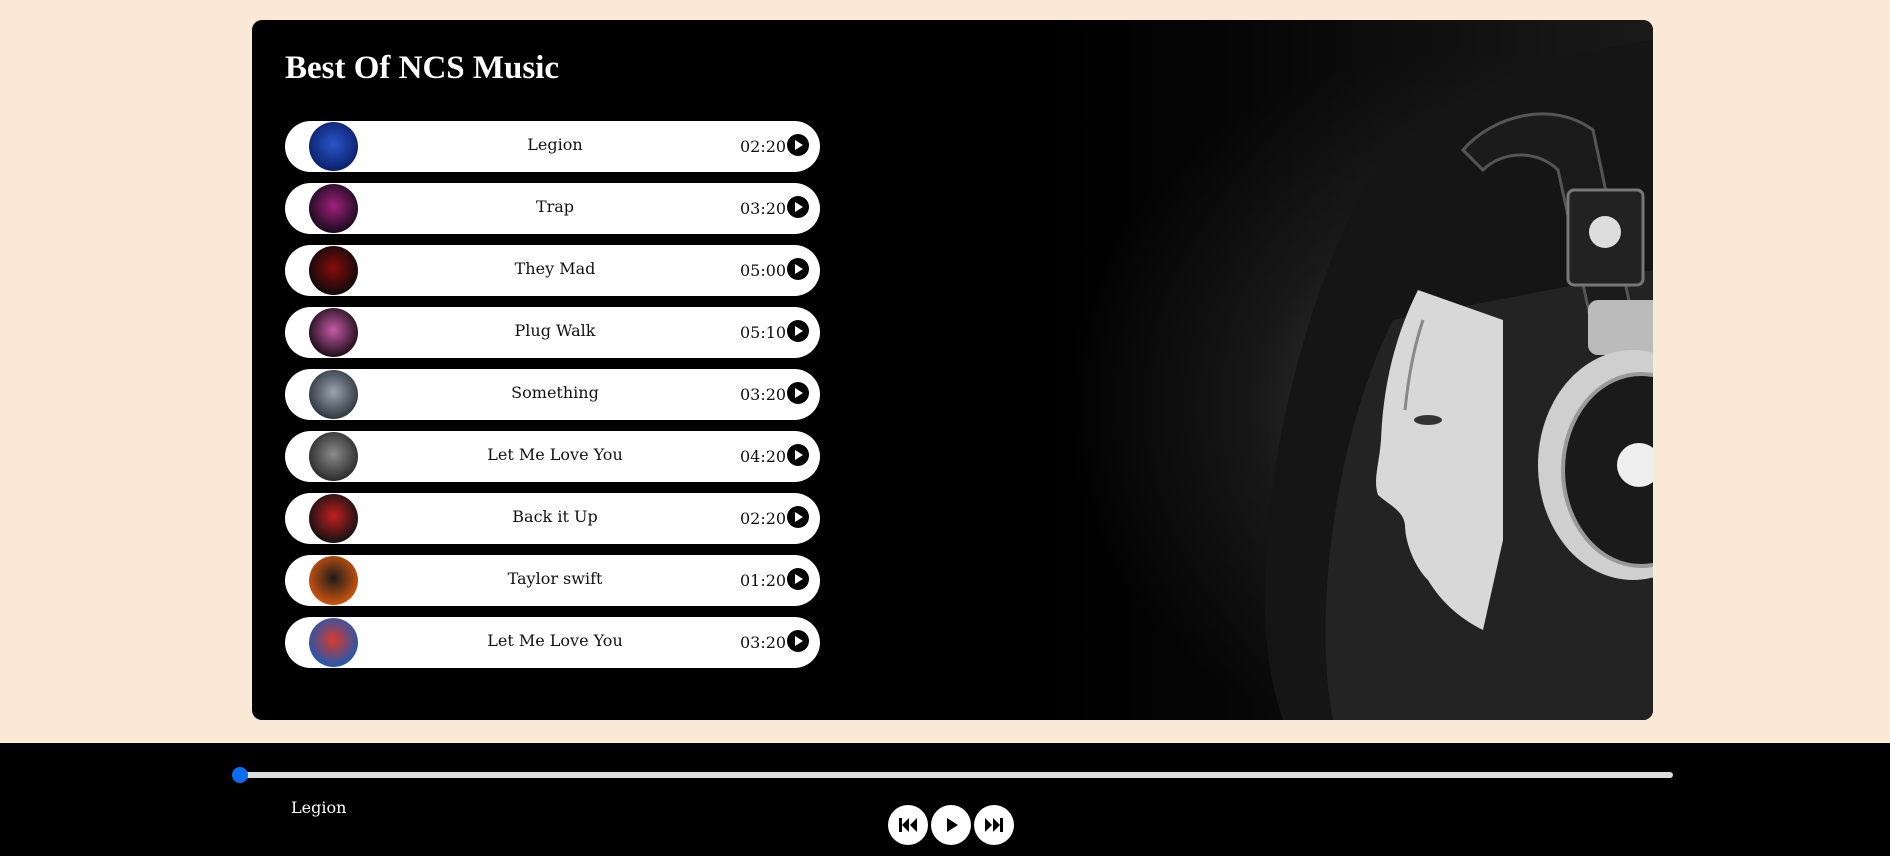 This screenshot has width=1890, height=856. I want to click on next-icon, so click(994, 825).